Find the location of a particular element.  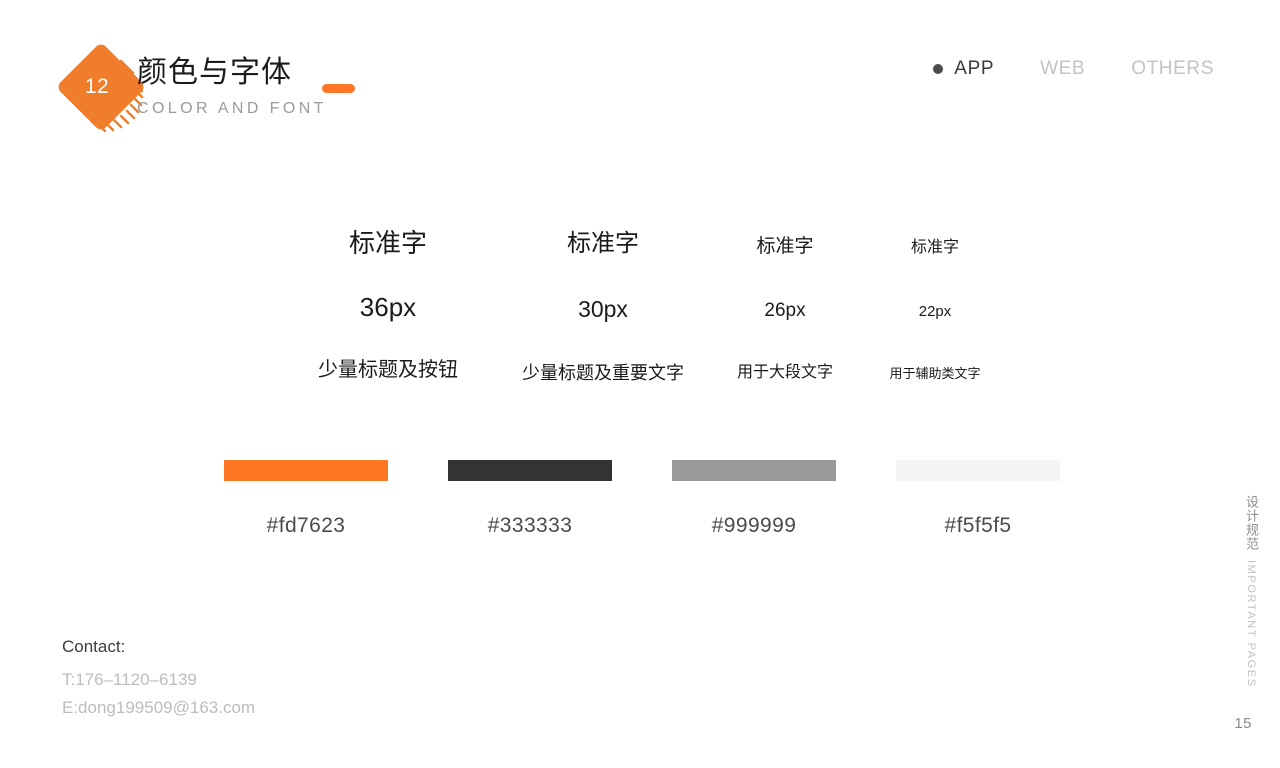

top-navigation: APP WEB OTHERS is located at coordinates (1073, 69).